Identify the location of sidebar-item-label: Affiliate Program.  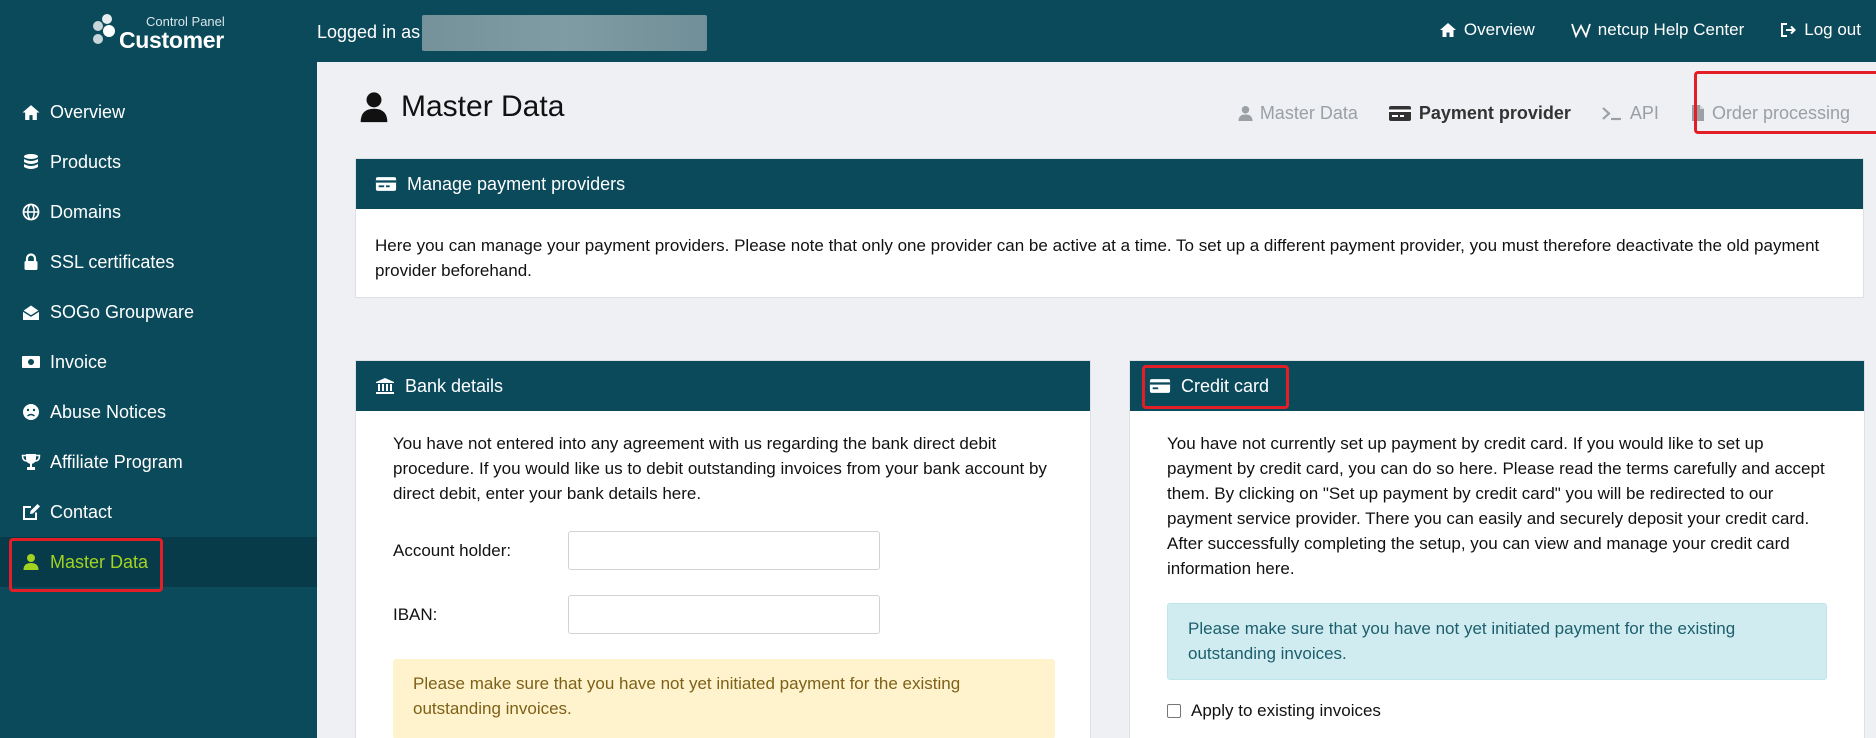
(116, 461).